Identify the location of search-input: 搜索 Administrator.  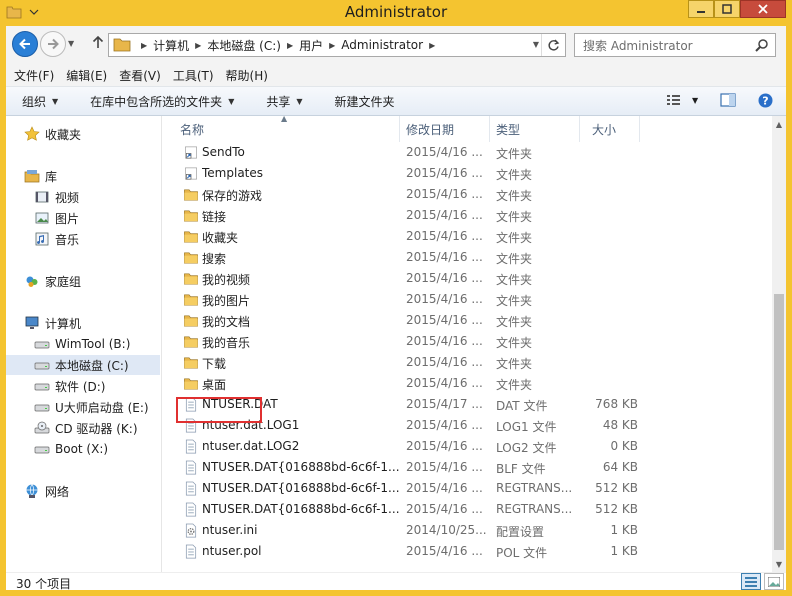
(675, 45).